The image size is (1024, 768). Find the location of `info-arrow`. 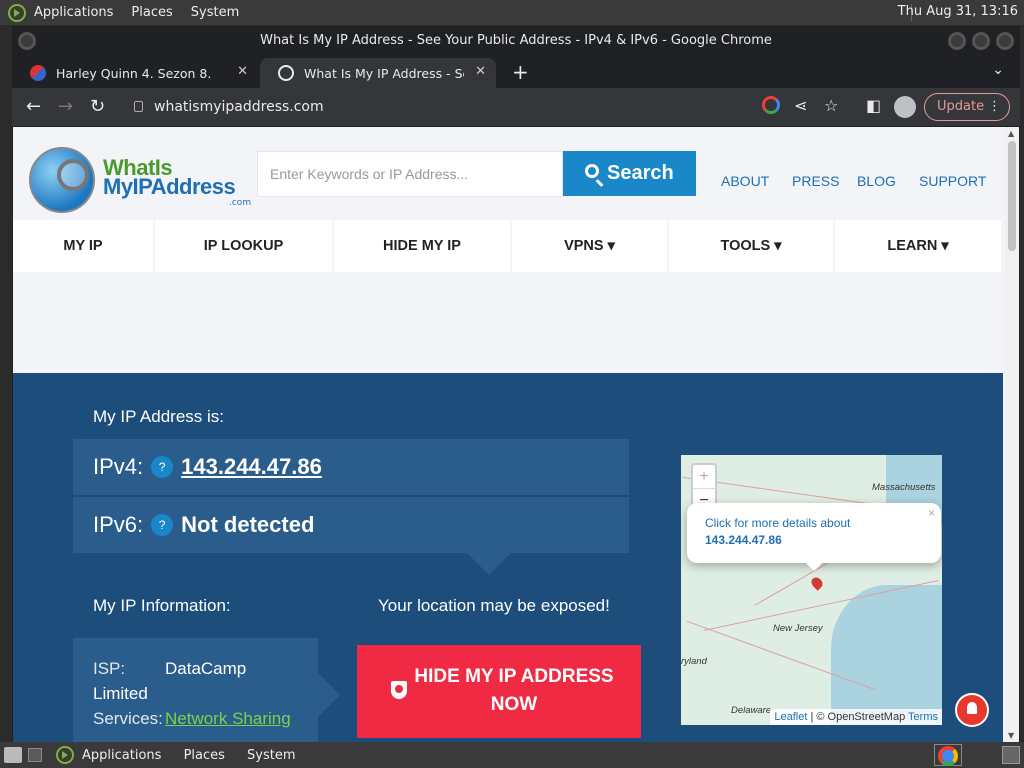

info-arrow is located at coordinates (329, 695).